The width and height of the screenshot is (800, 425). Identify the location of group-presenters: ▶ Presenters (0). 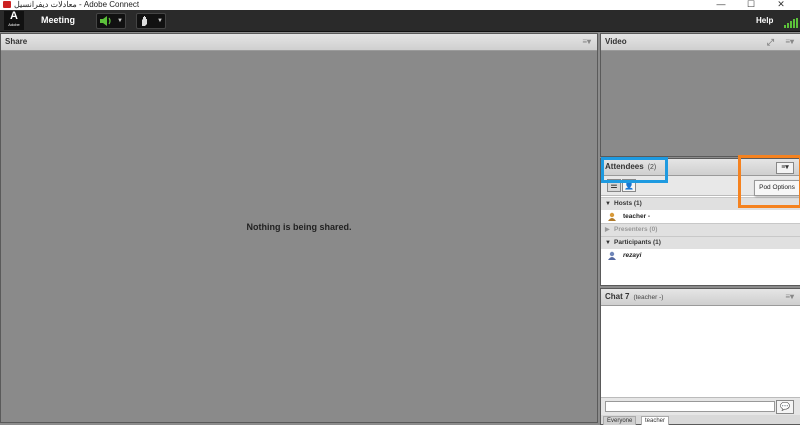
(700, 229).